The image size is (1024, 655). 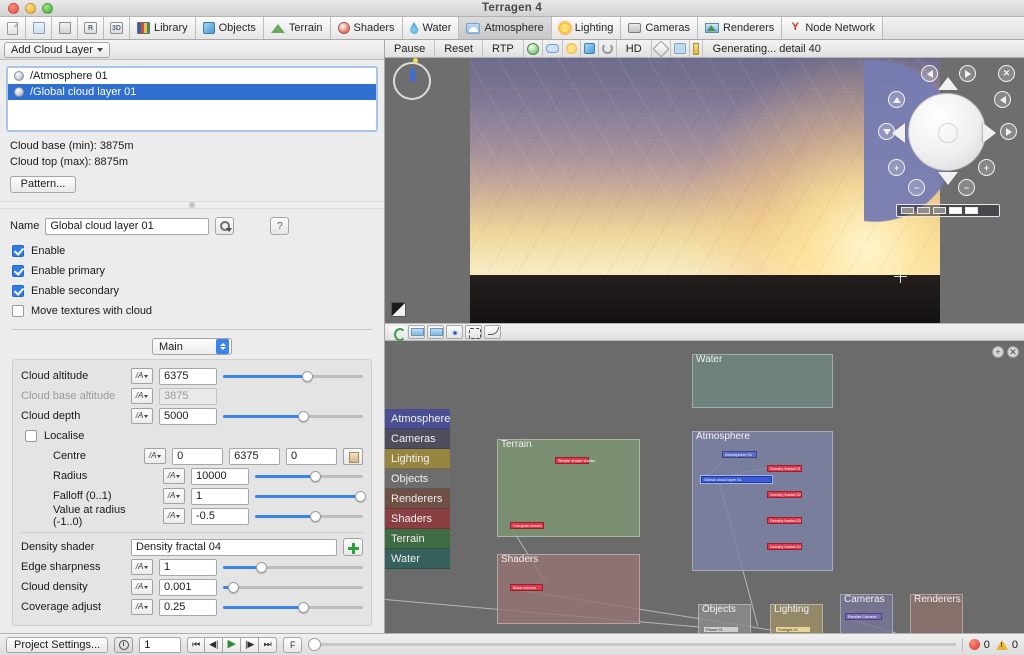 I want to click on legend-item-atmosphere: Atmosphere, so click(x=417, y=419).